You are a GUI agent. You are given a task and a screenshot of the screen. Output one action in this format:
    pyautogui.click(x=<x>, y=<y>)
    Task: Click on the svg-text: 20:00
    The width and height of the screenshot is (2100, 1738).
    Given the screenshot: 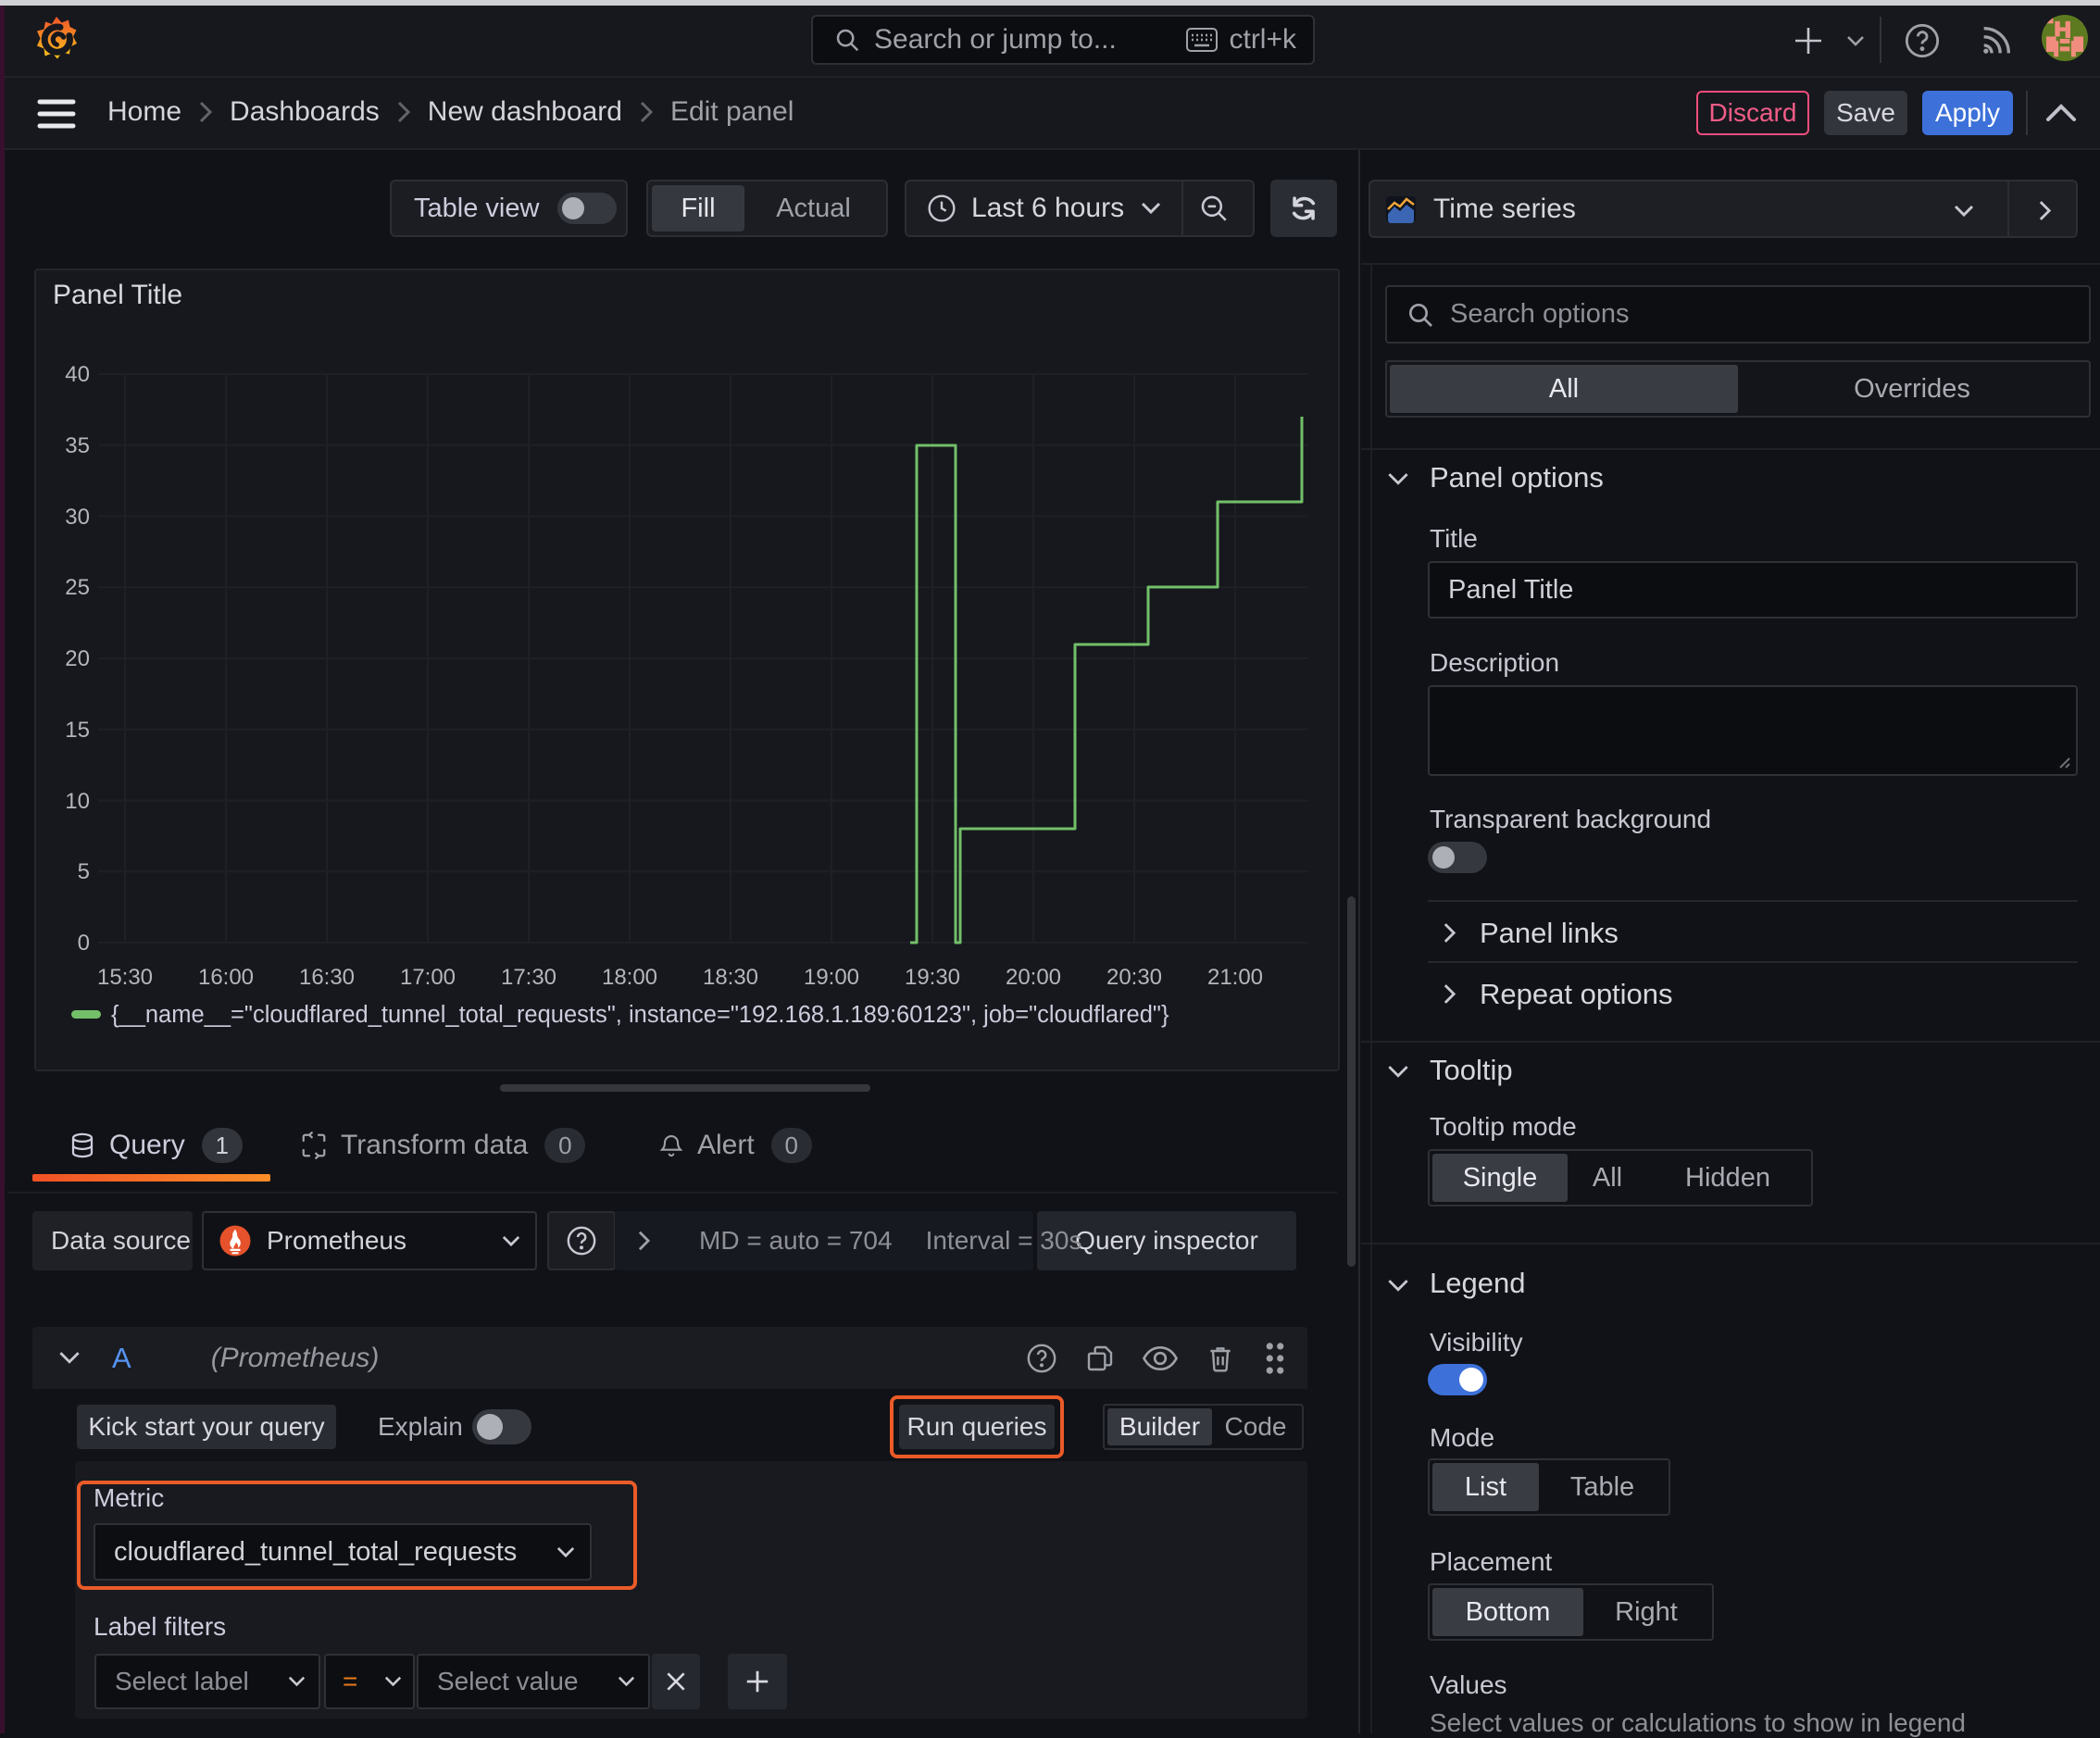 What is the action you would take?
    pyautogui.click(x=1033, y=977)
    